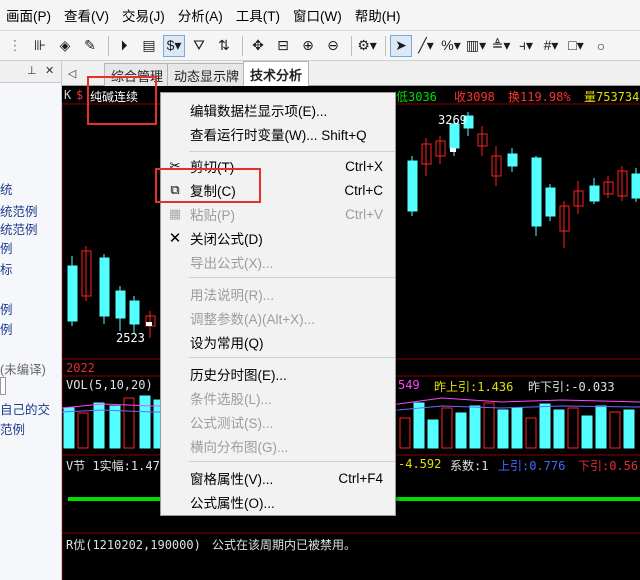 Image resolution: width=640 pixels, height=580 pixels. I want to click on formula-item: 范例, so click(12, 428).